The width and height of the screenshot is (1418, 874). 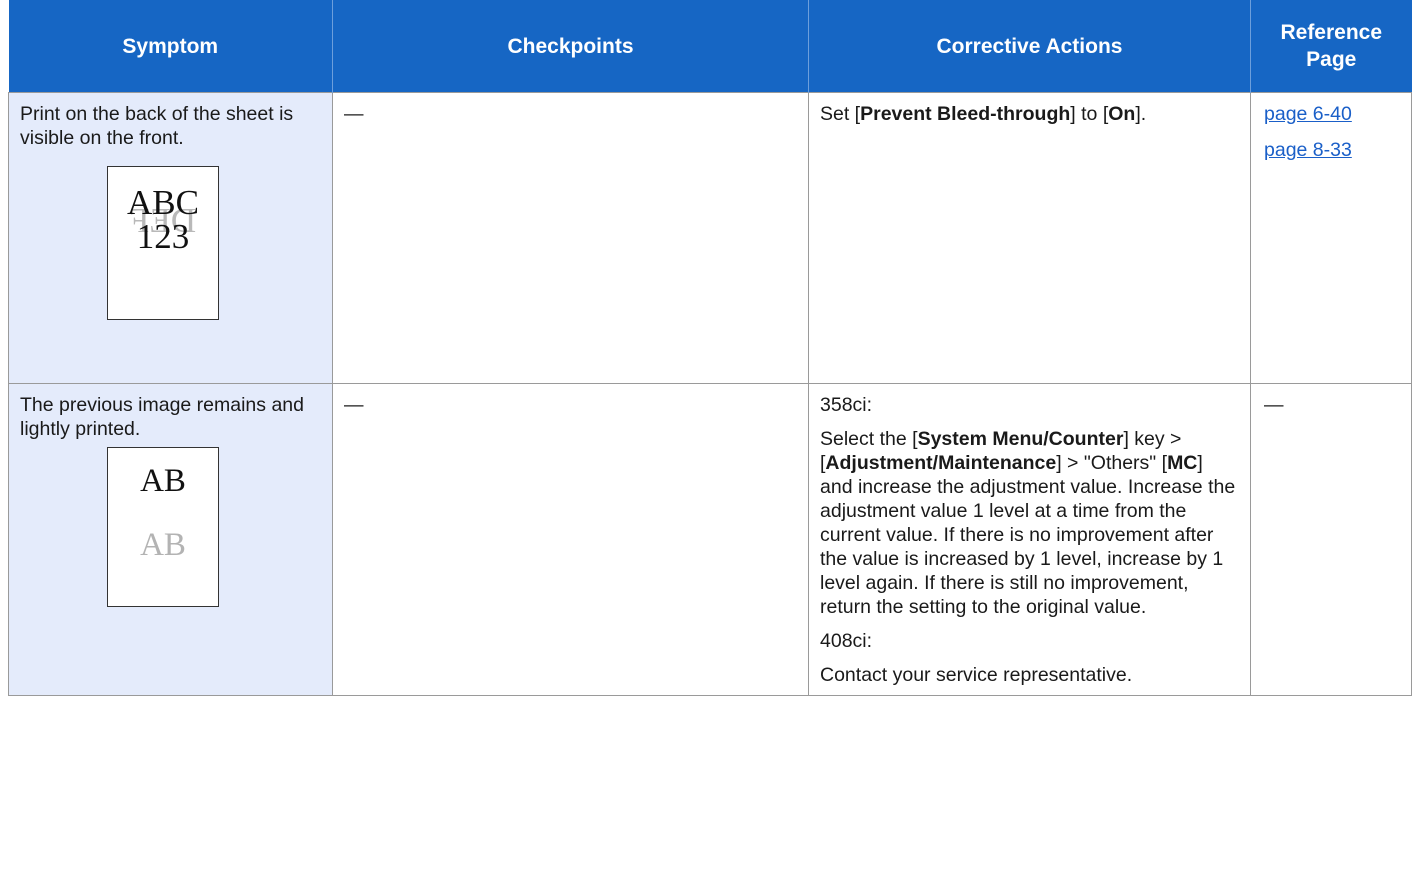 What do you see at coordinates (846, 405) in the screenshot?
I see `model-label: 358ci:` at bounding box center [846, 405].